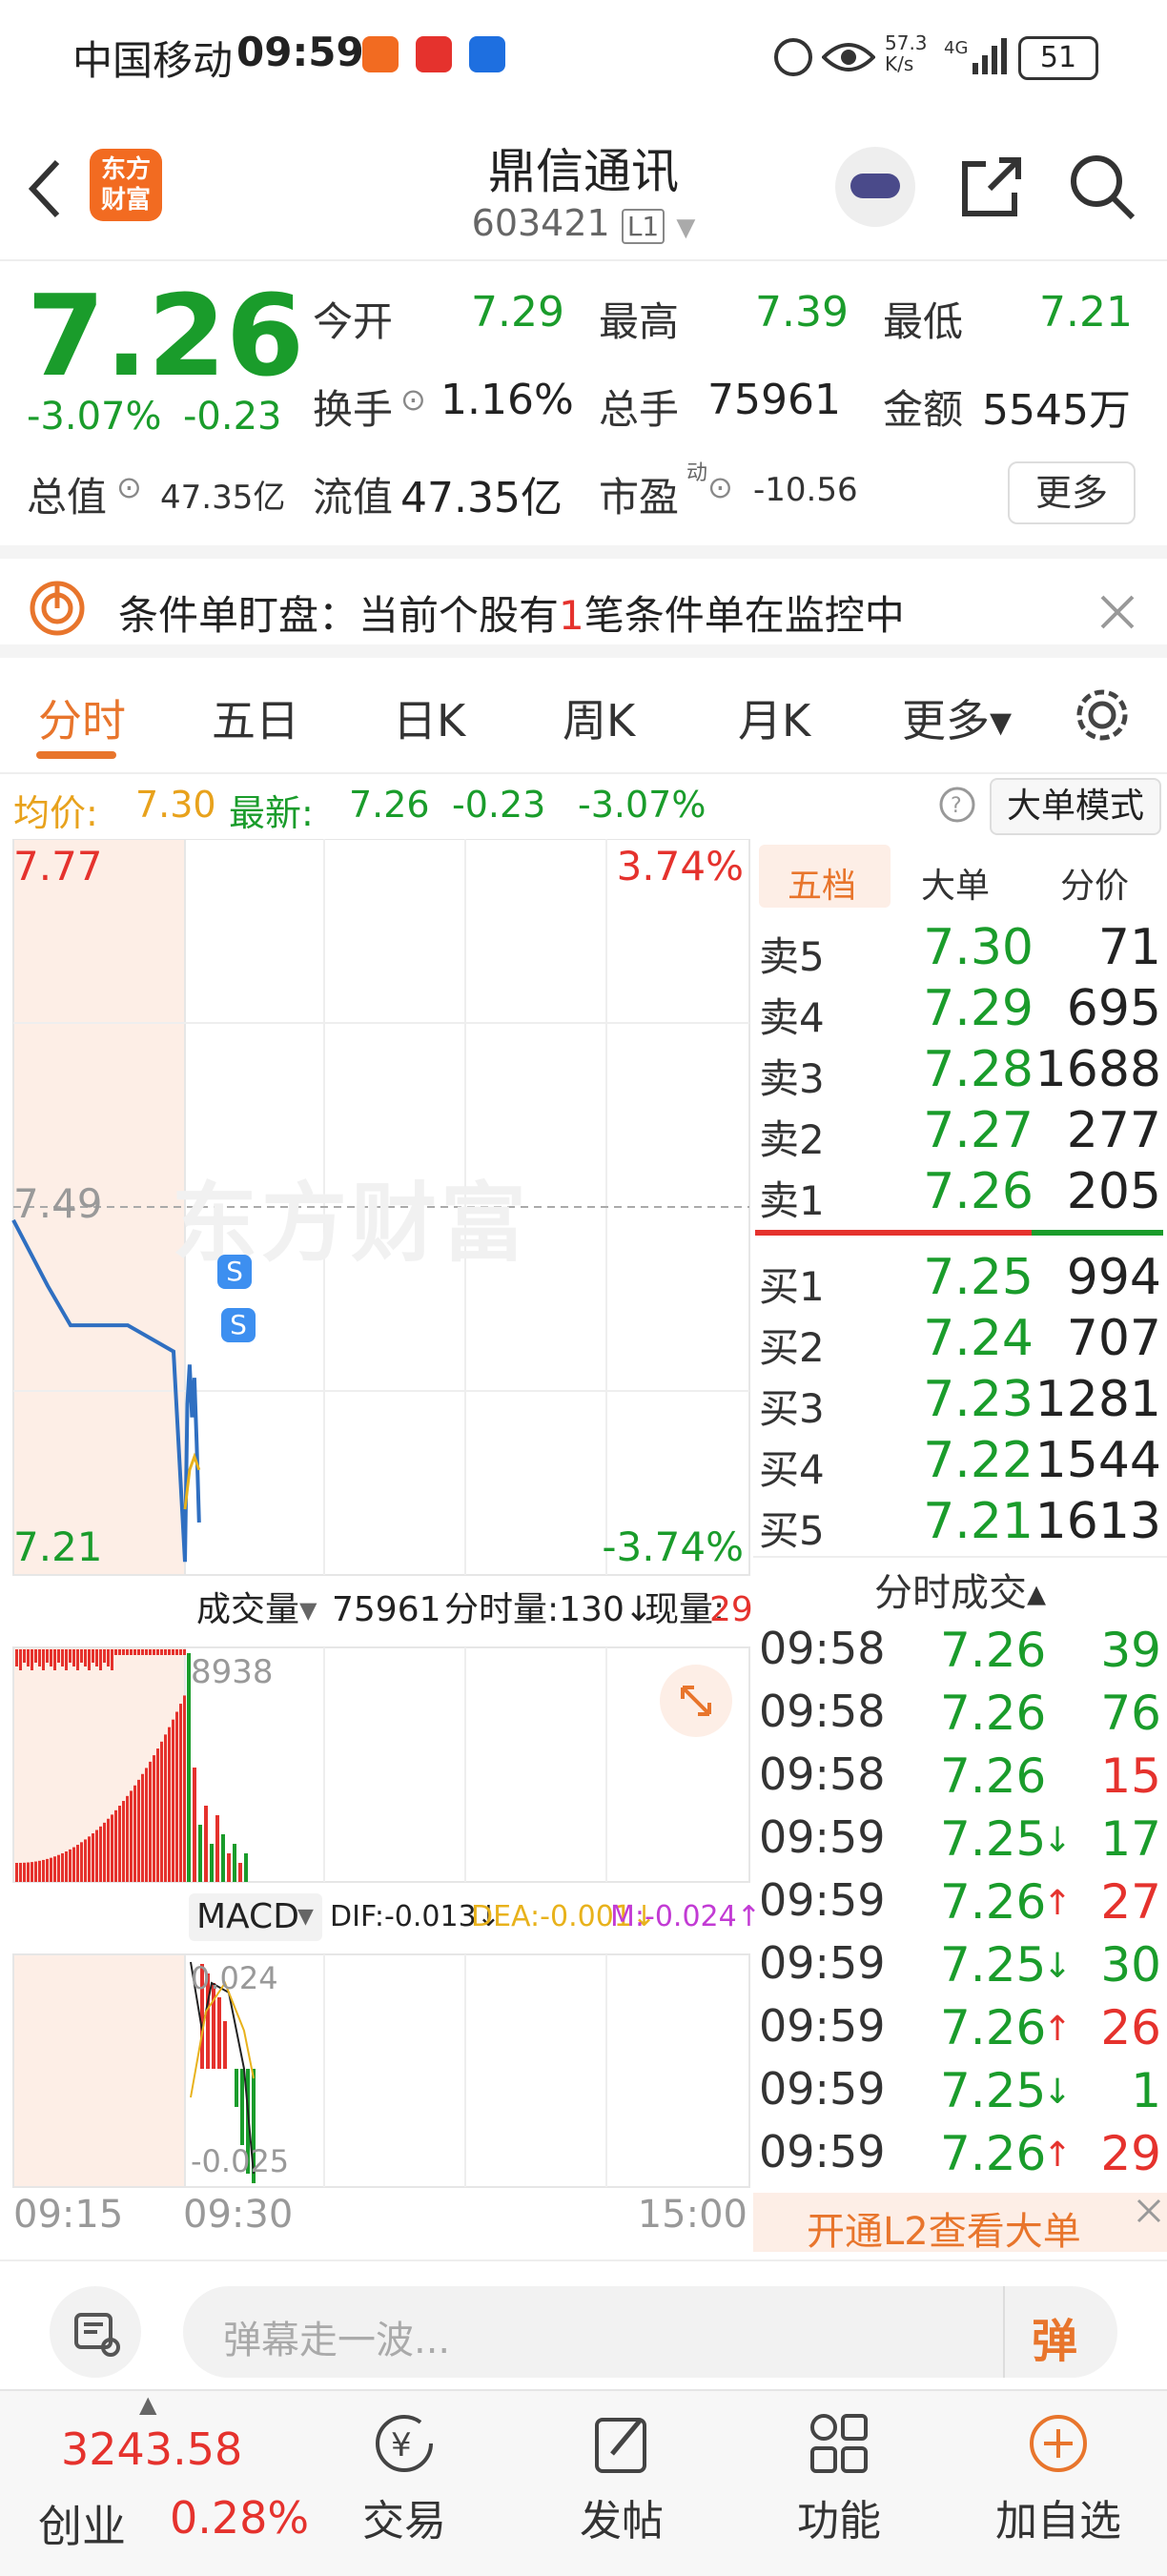 Image resolution: width=1167 pixels, height=2576 pixels. I want to click on l2-banner-text: 开通L2查看大单, so click(944, 2232).